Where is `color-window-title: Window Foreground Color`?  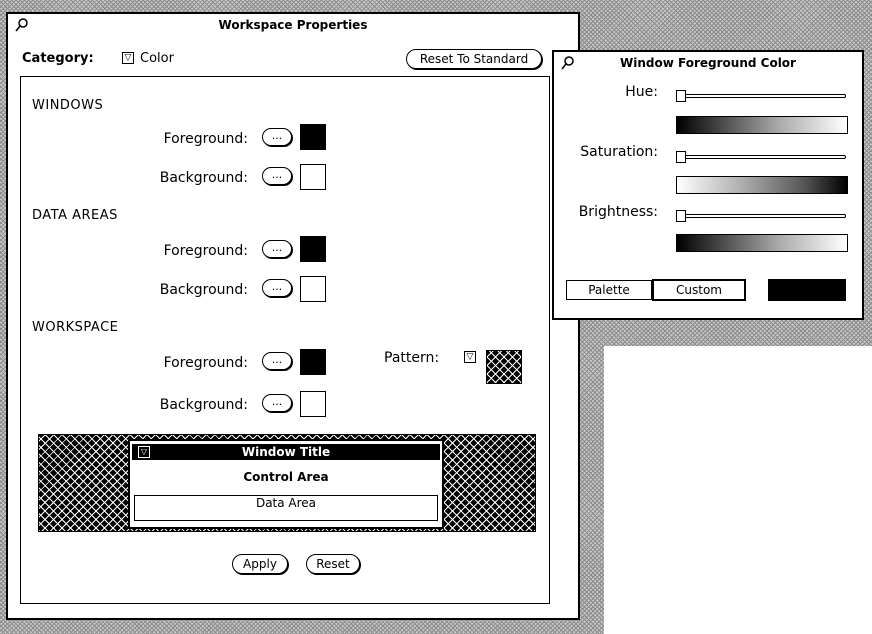
color-window-title: Window Foreground Color is located at coordinates (708, 63).